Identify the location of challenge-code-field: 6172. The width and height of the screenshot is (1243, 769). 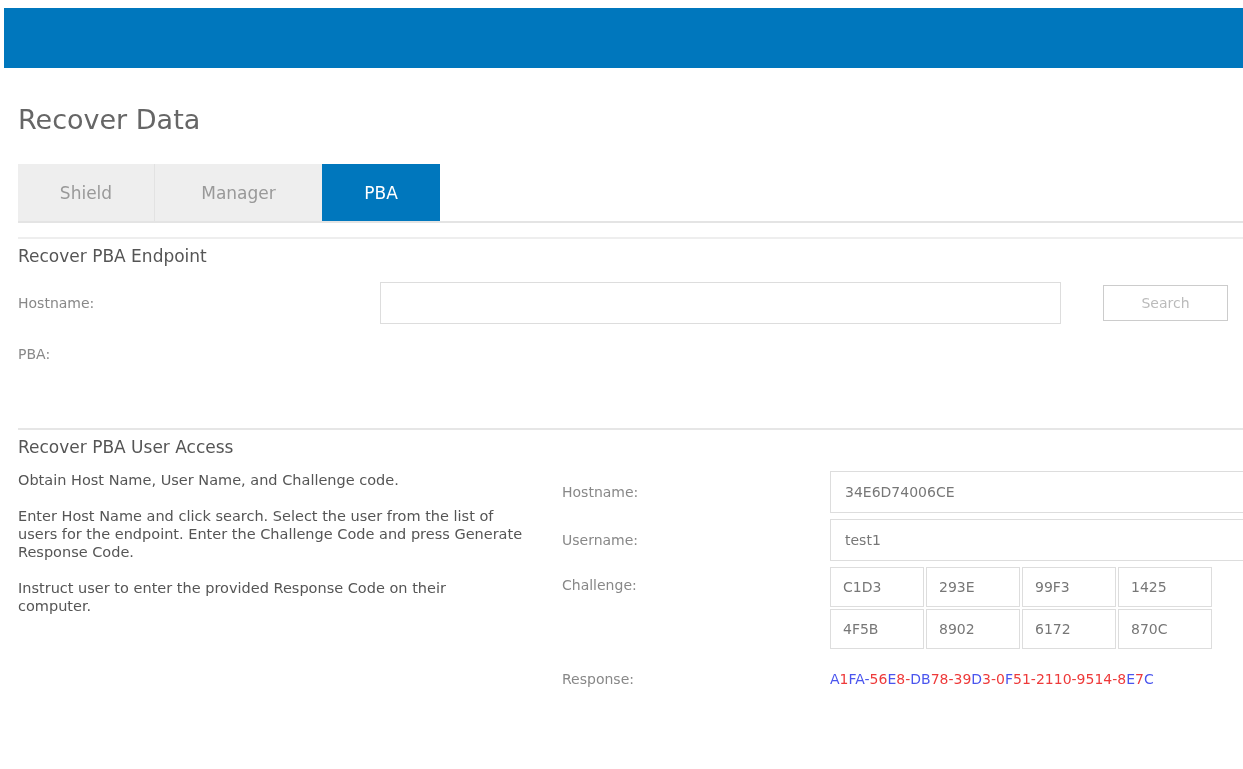
(1069, 629).